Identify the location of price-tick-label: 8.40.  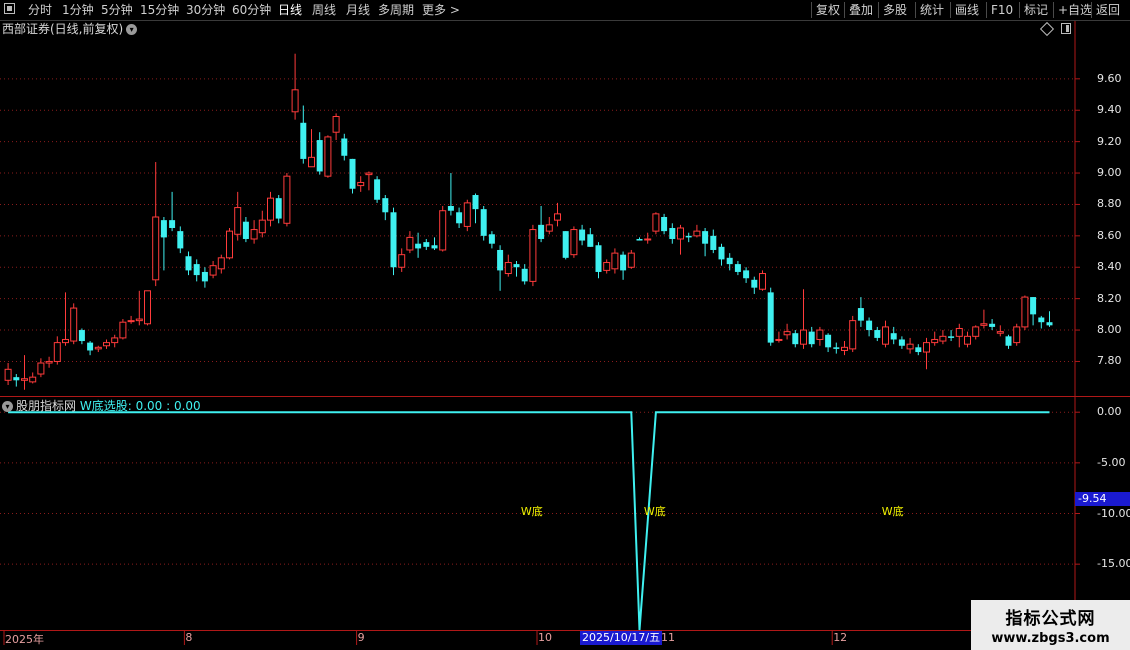
(1109, 267).